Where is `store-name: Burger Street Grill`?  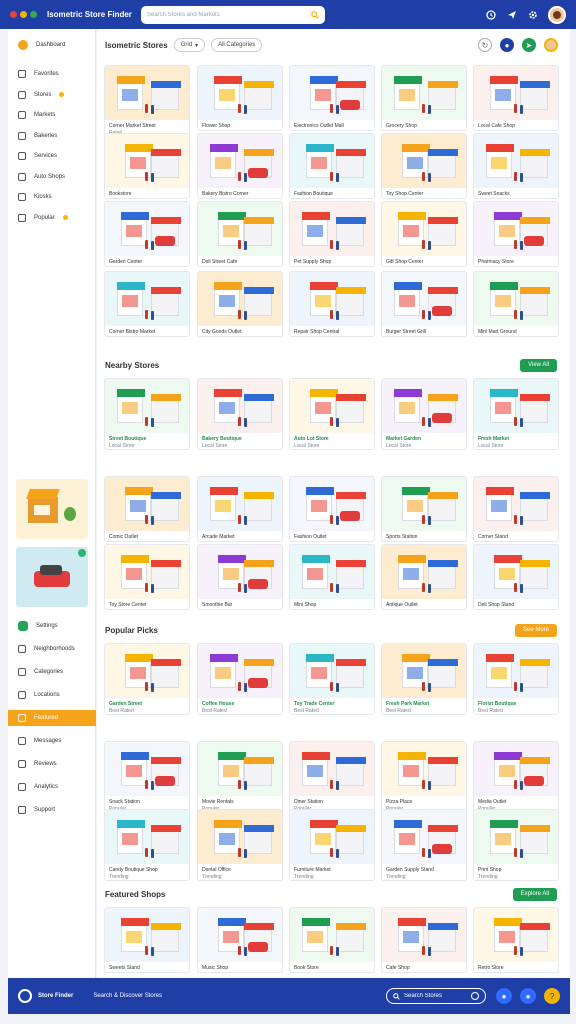 store-name: Burger Street Grill is located at coordinates (424, 330).